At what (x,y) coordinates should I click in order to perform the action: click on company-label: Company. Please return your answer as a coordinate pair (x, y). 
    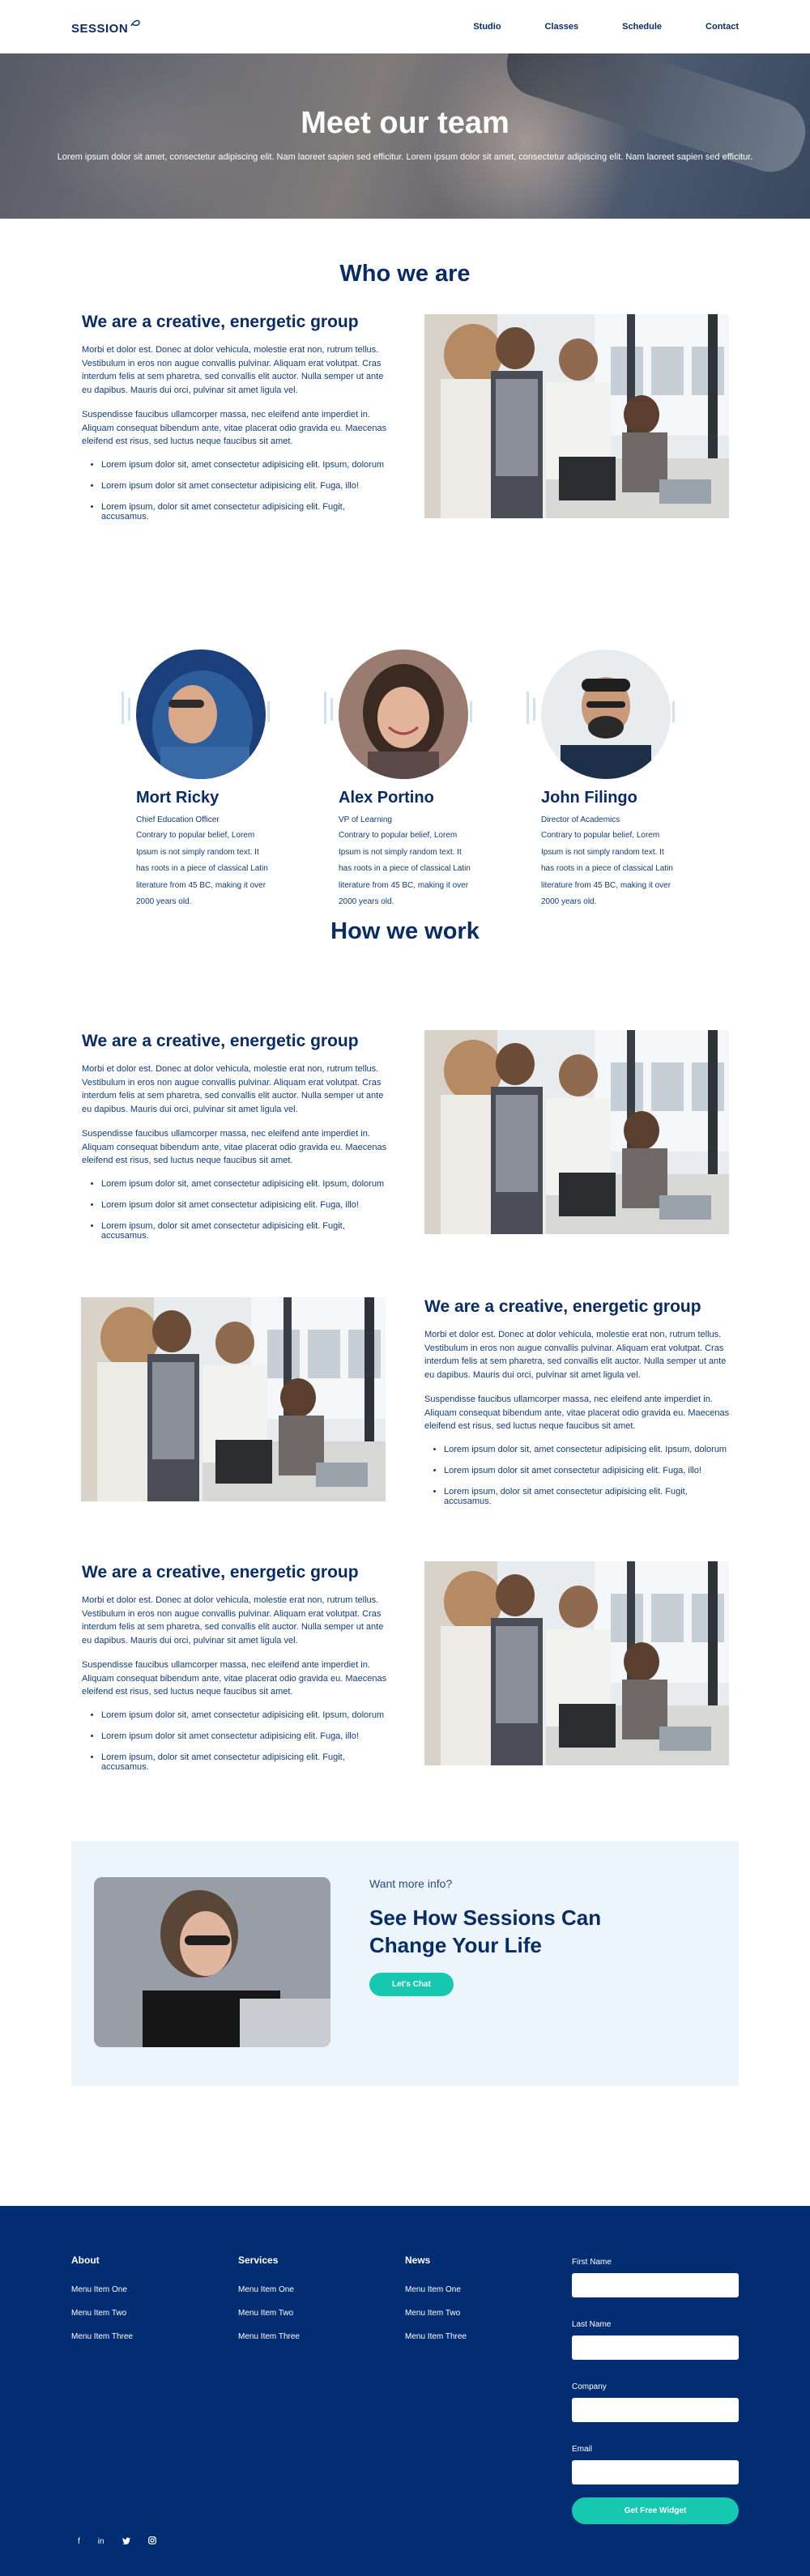
    Looking at the image, I should click on (589, 2386).